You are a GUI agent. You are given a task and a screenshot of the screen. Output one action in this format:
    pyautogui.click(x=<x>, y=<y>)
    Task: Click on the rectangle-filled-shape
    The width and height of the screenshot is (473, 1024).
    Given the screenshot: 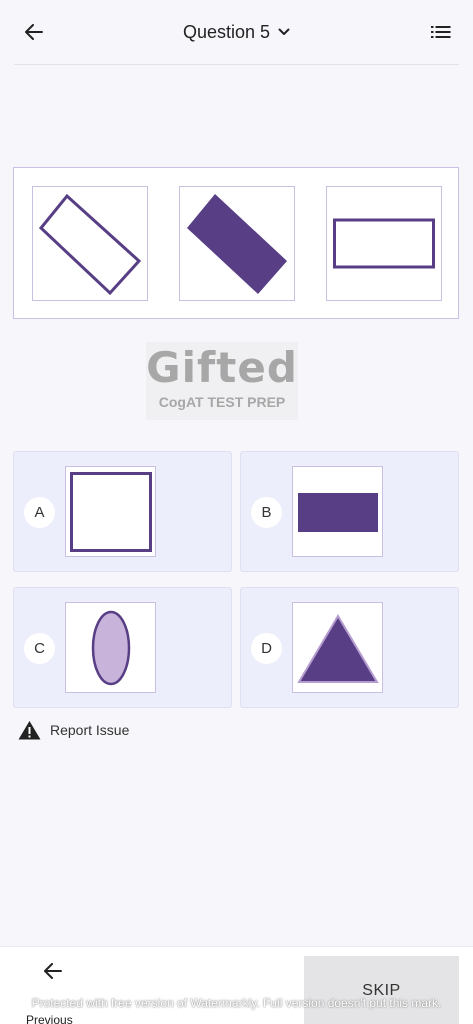 What is the action you would take?
    pyautogui.click(x=338, y=512)
    